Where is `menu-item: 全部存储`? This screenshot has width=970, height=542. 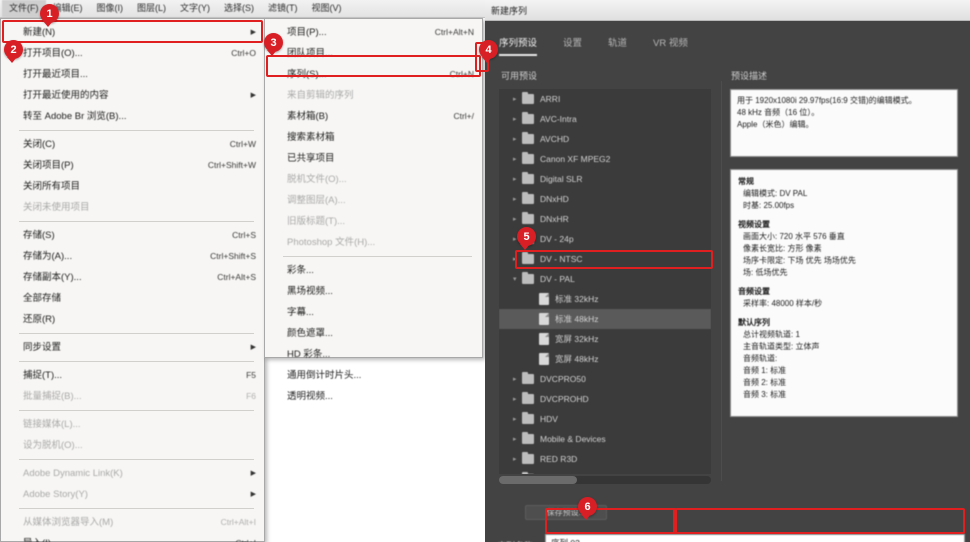
menu-item: 全部存储 is located at coordinates (132, 298).